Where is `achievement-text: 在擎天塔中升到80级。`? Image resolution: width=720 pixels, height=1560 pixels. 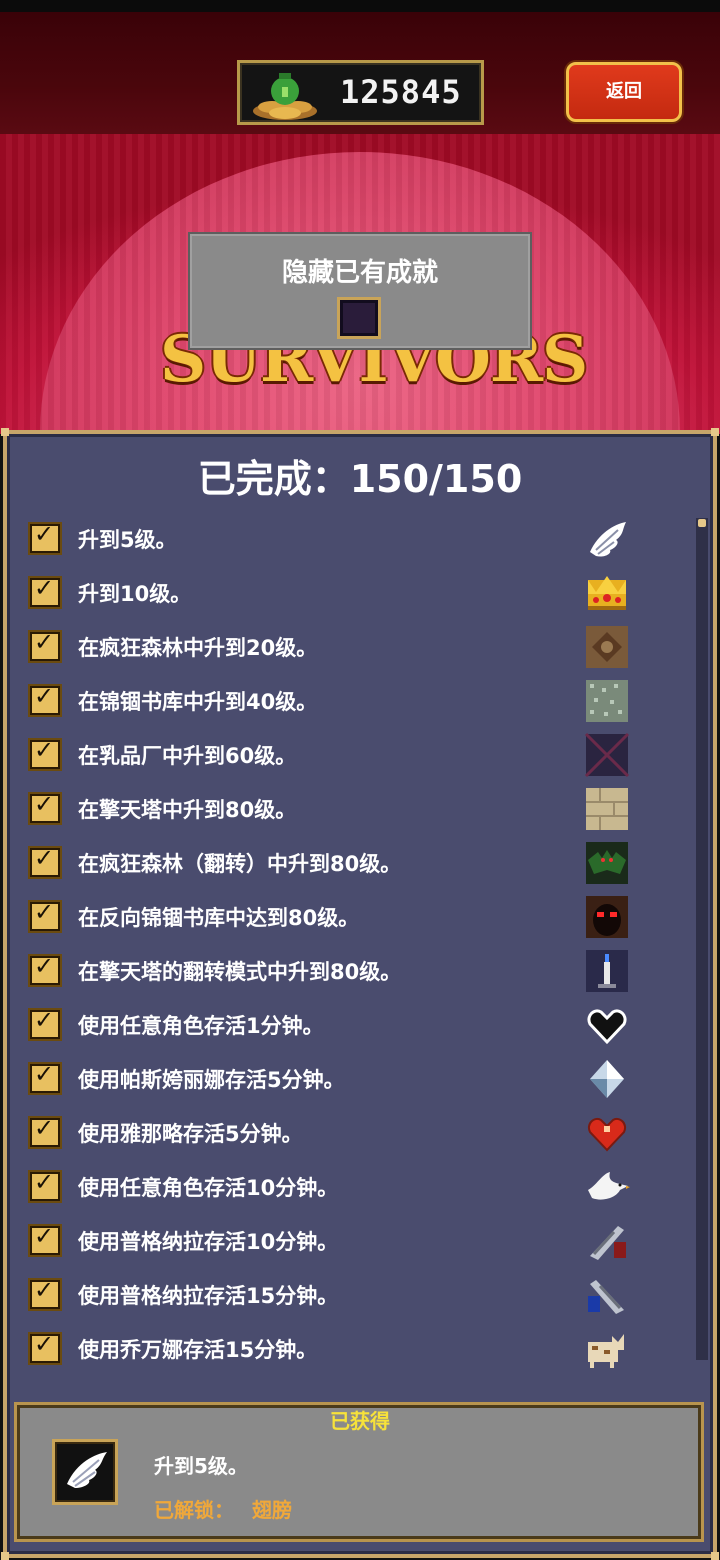
achievement-text: 在擎天塔中升到80级。 is located at coordinates (187, 810).